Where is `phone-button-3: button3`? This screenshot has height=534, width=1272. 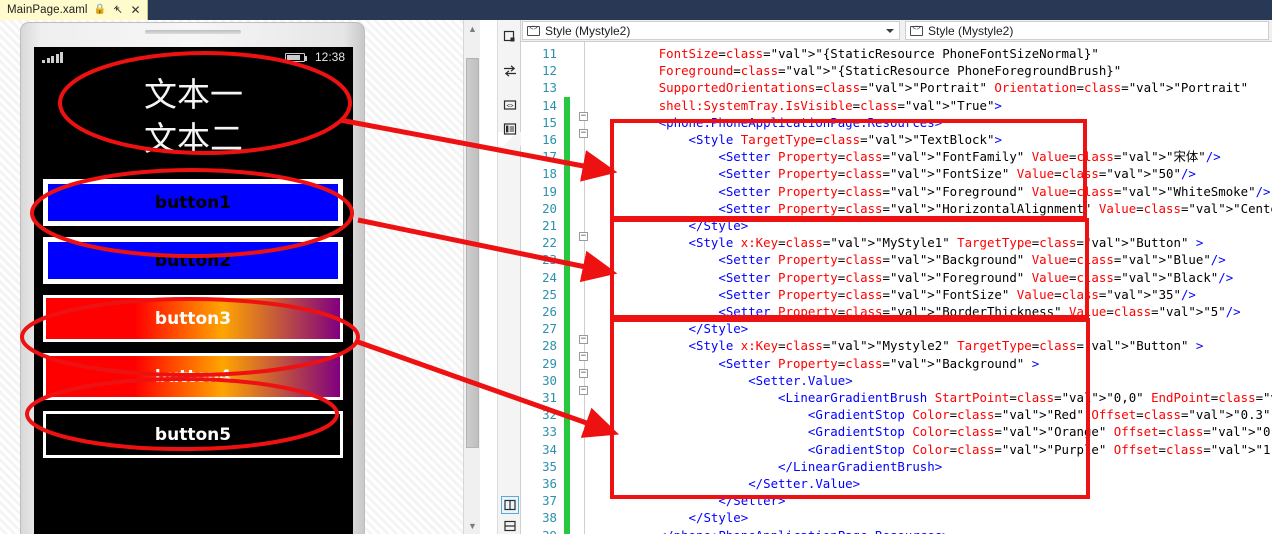 phone-button-3: button3 is located at coordinates (193, 318).